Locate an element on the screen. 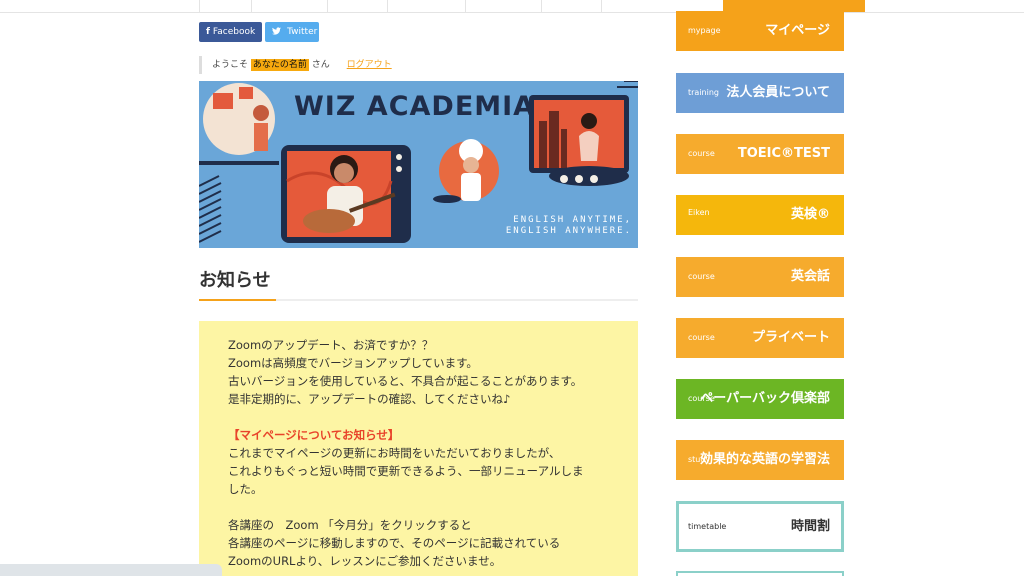 This screenshot has width=1024, height=576. sidebar-item-label: 法人会員について is located at coordinates (778, 92).